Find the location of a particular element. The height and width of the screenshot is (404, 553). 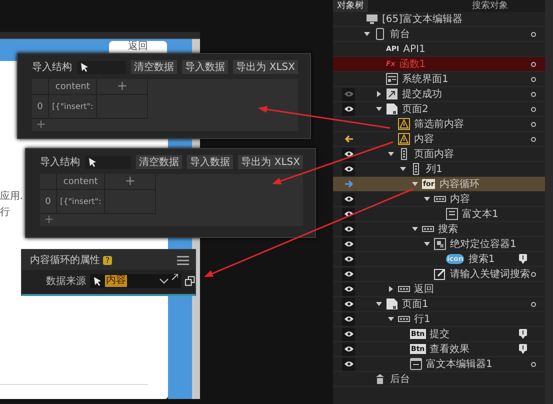

tree-item: 提交成功 is located at coordinates (439, 94).